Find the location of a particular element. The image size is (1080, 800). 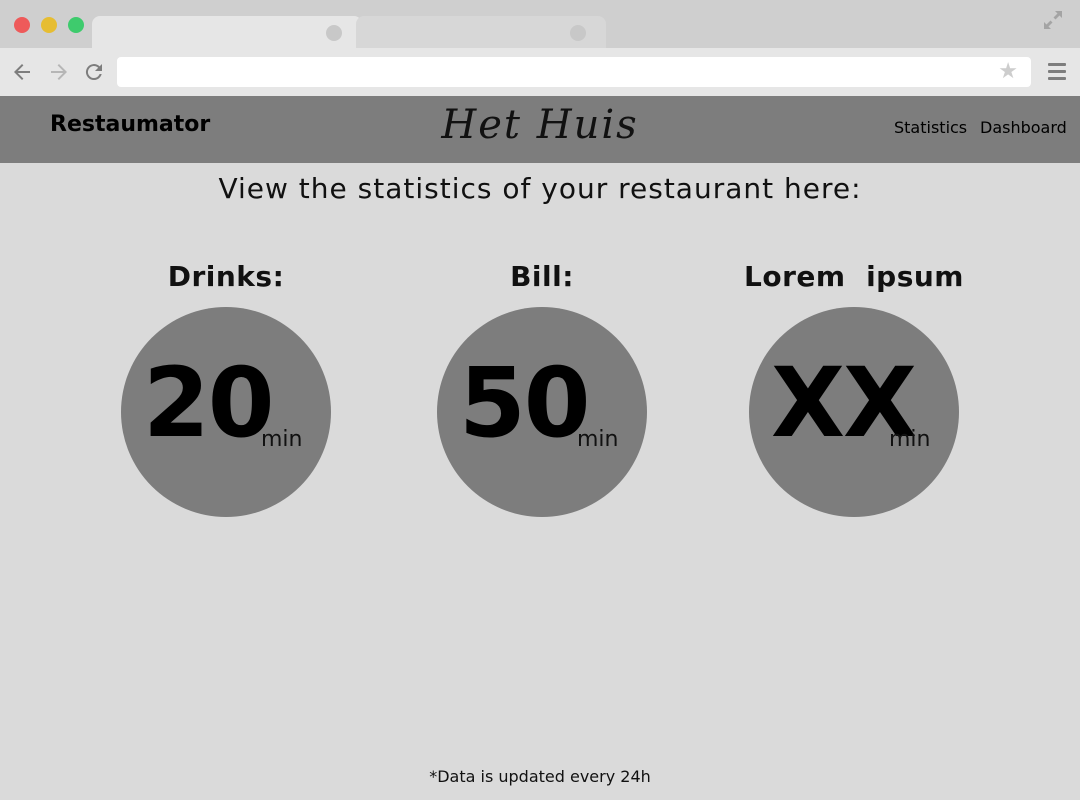

browser-toolbar: ★ is located at coordinates (540, 72).